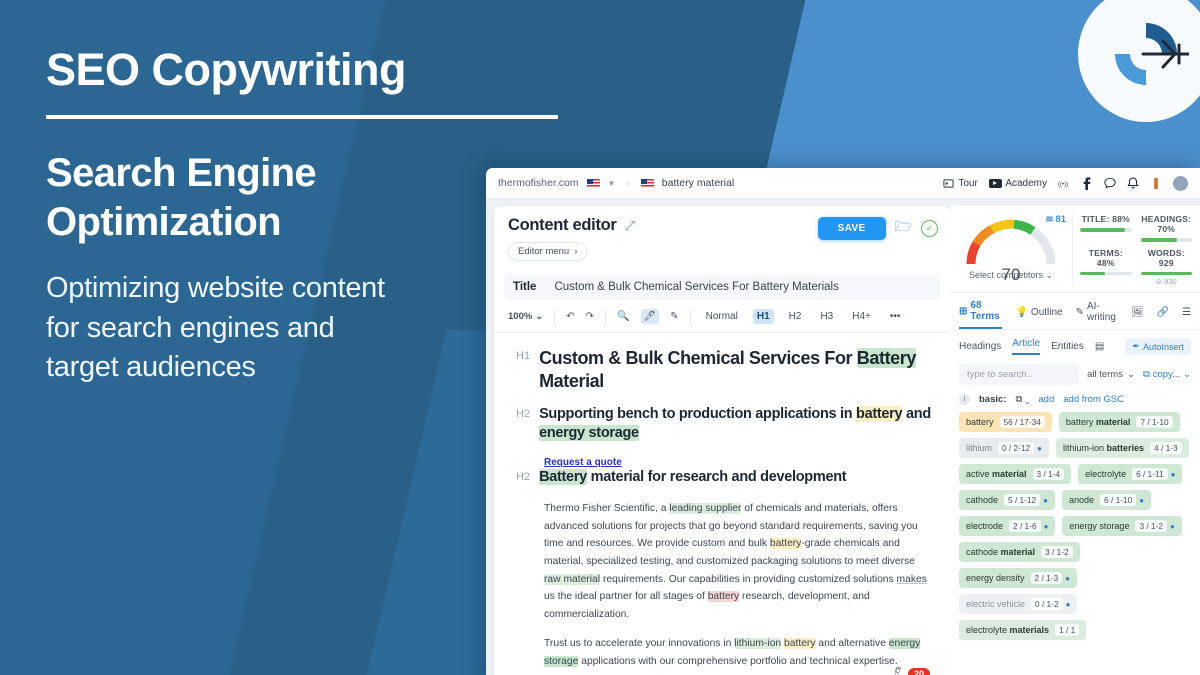 The height and width of the screenshot is (675, 1200). Describe the element at coordinates (1011, 240) in the screenshot. I see `gauge-arc` at that location.